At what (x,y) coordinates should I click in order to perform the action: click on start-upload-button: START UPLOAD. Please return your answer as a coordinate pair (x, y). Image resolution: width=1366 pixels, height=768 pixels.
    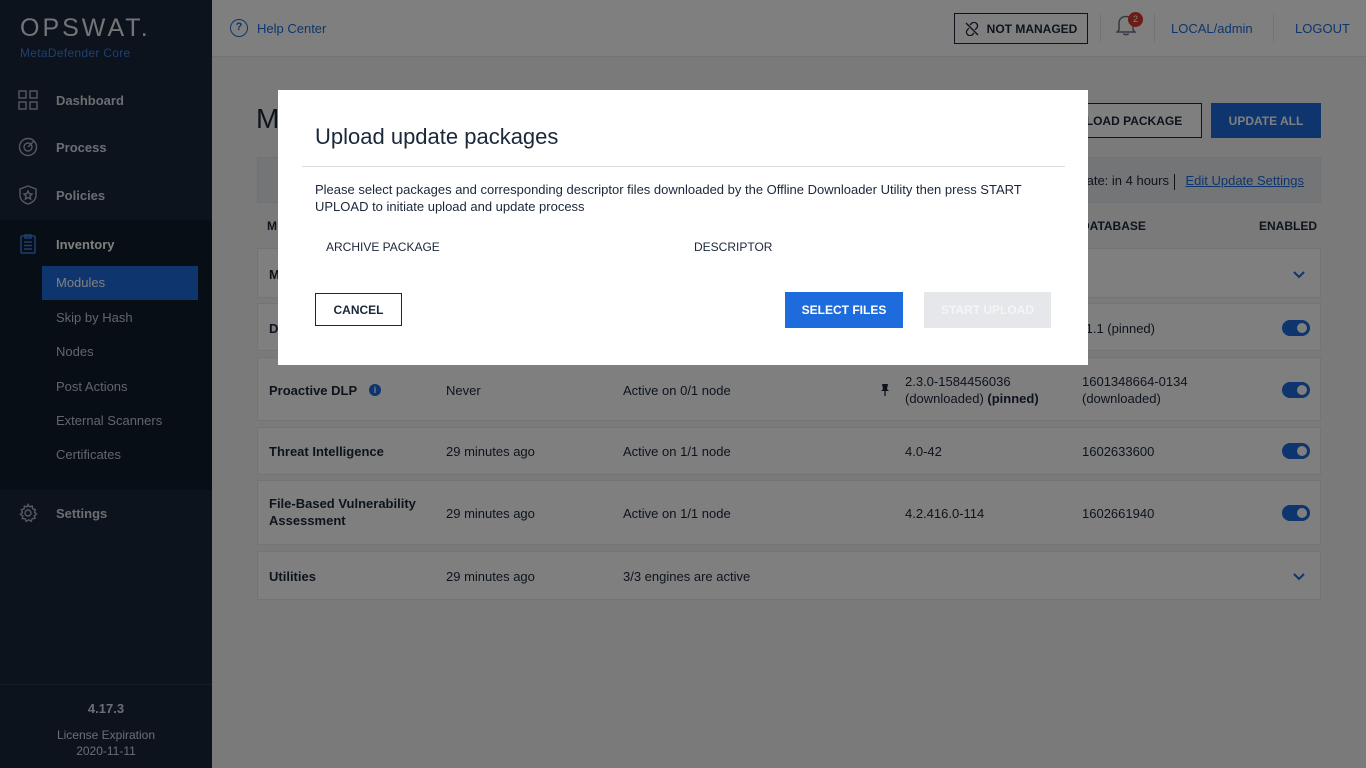
    Looking at the image, I should click on (987, 310).